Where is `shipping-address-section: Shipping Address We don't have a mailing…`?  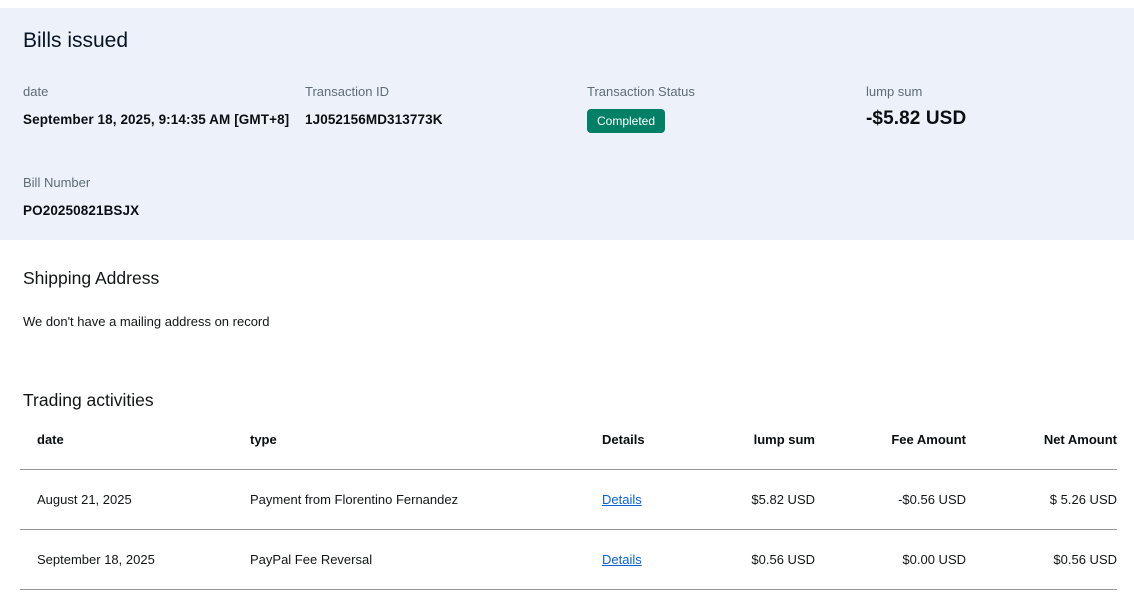
shipping-address-section: Shipping Address We don't have a mailing… is located at coordinates (567, 298).